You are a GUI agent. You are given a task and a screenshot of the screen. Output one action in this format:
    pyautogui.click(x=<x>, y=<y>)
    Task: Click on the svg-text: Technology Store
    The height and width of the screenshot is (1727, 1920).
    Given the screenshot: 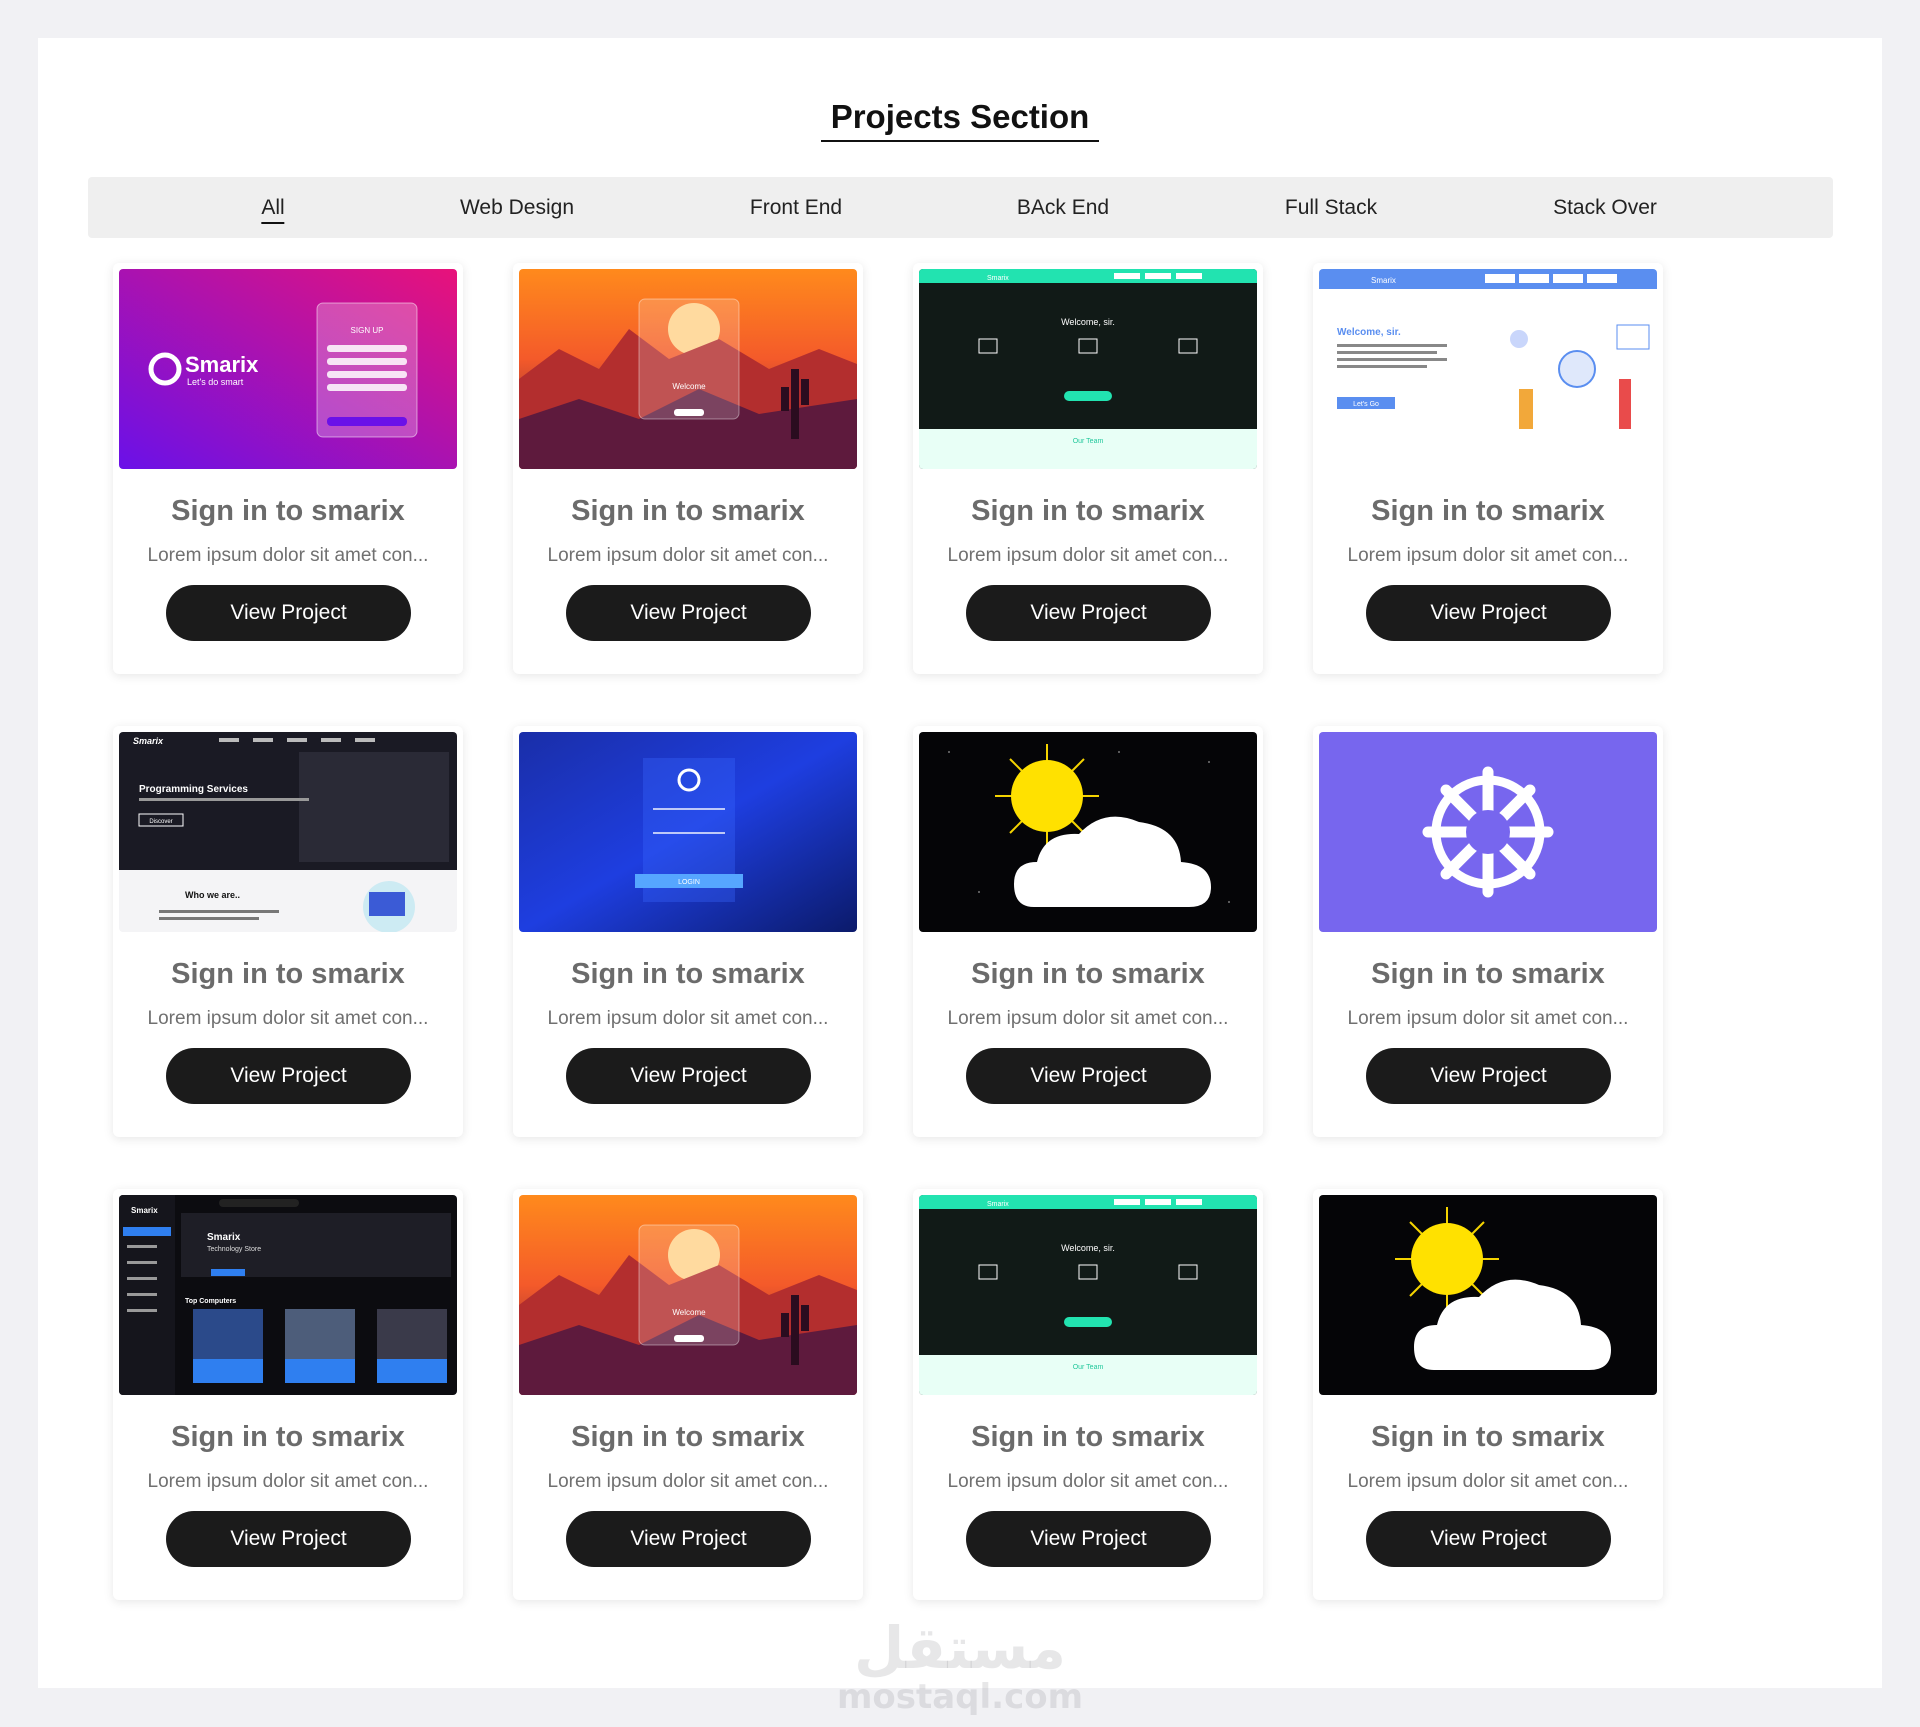 What is the action you would take?
    pyautogui.click(x=234, y=1249)
    